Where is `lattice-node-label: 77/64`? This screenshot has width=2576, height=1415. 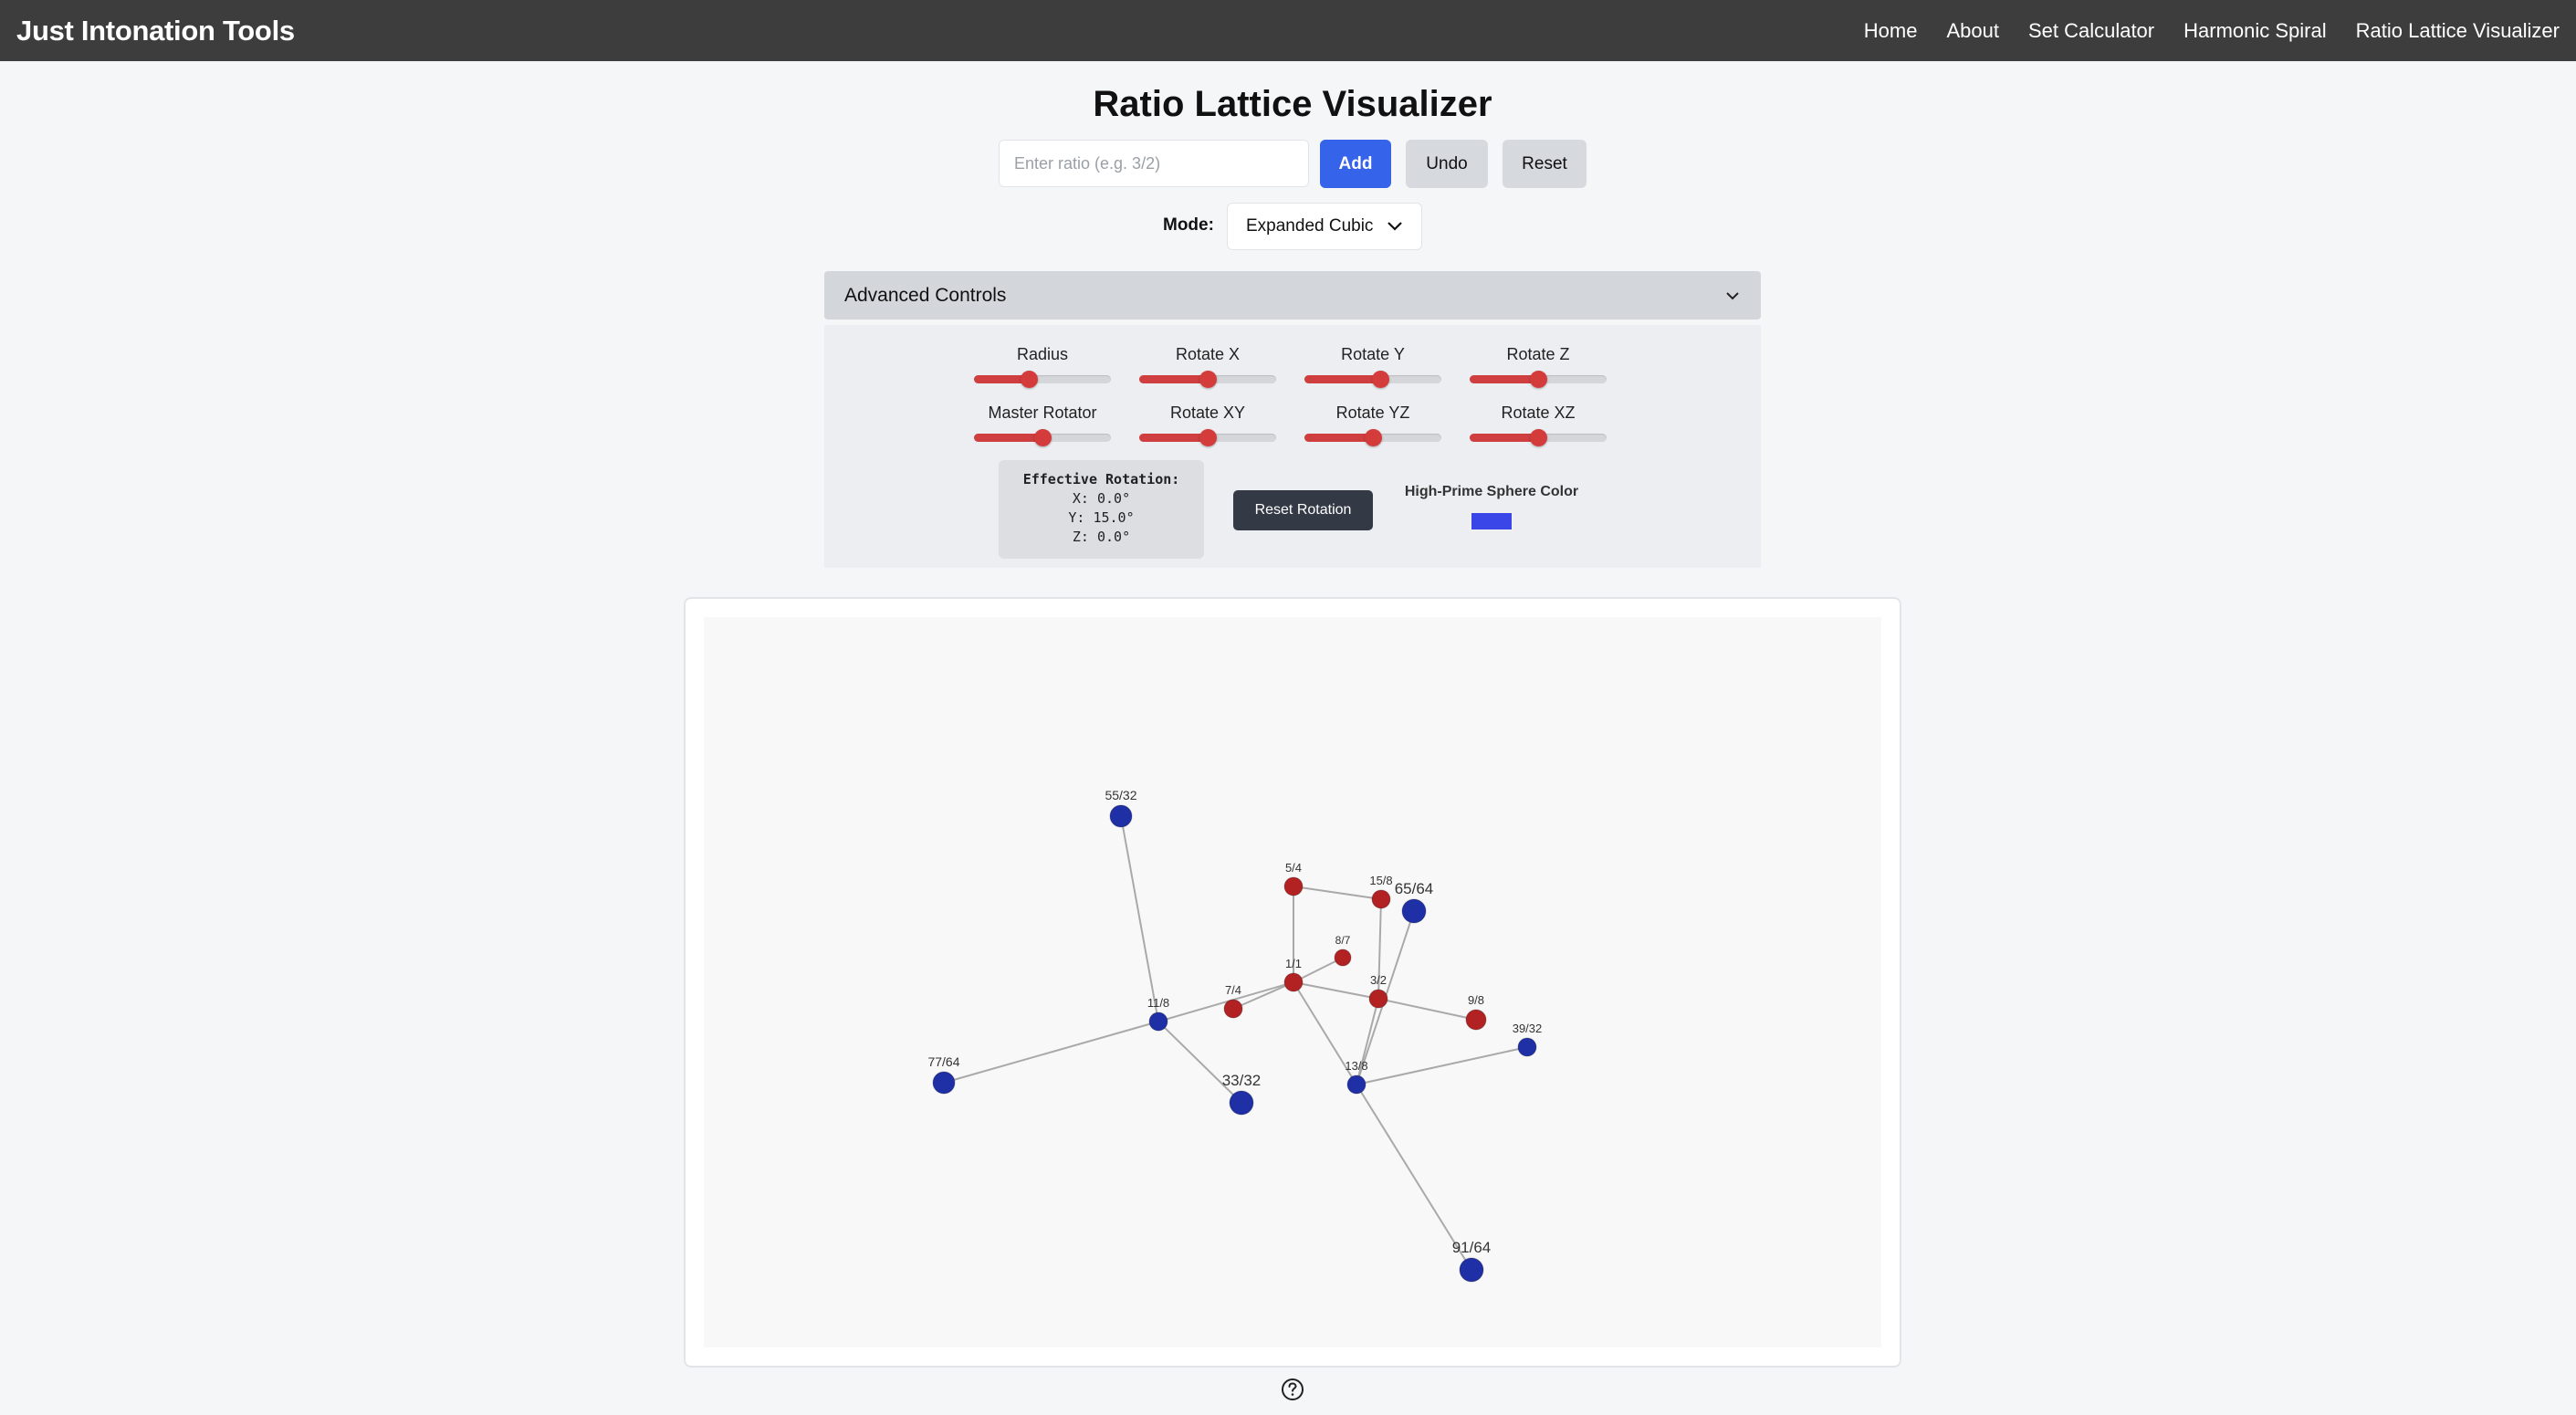
lattice-node-label: 77/64 is located at coordinates (943, 1061).